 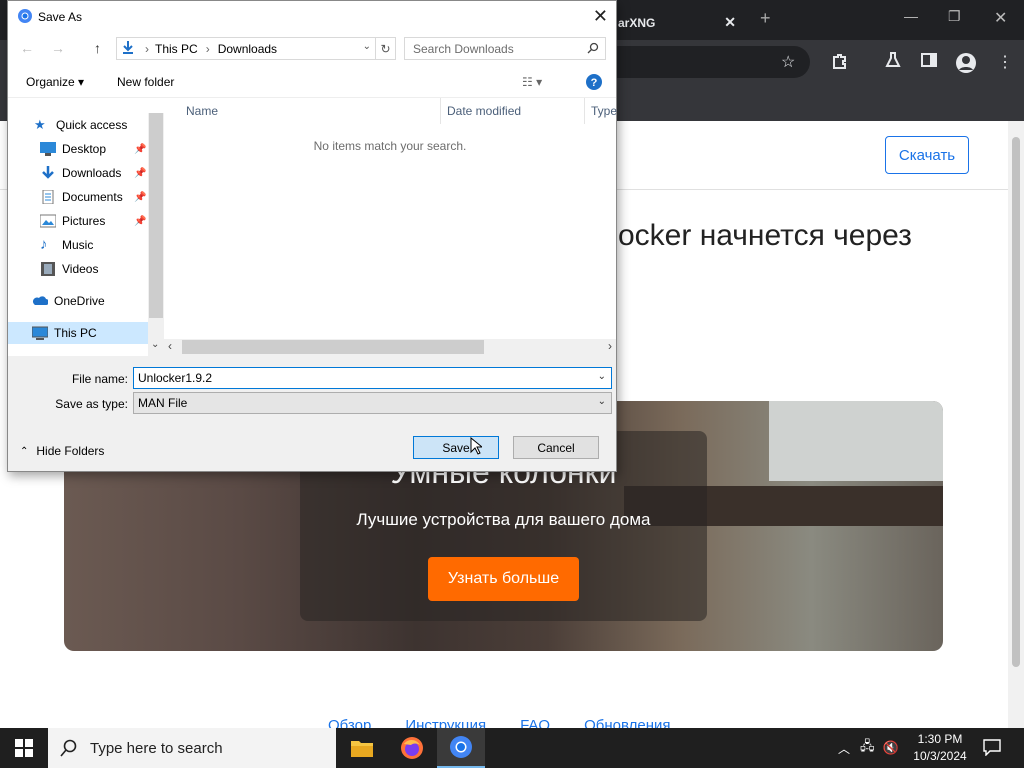 What do you see at coordinates (503, 579) in the screenshot?
I see `learn-more-button: Узнать больше` at bounding box center [503, 579].